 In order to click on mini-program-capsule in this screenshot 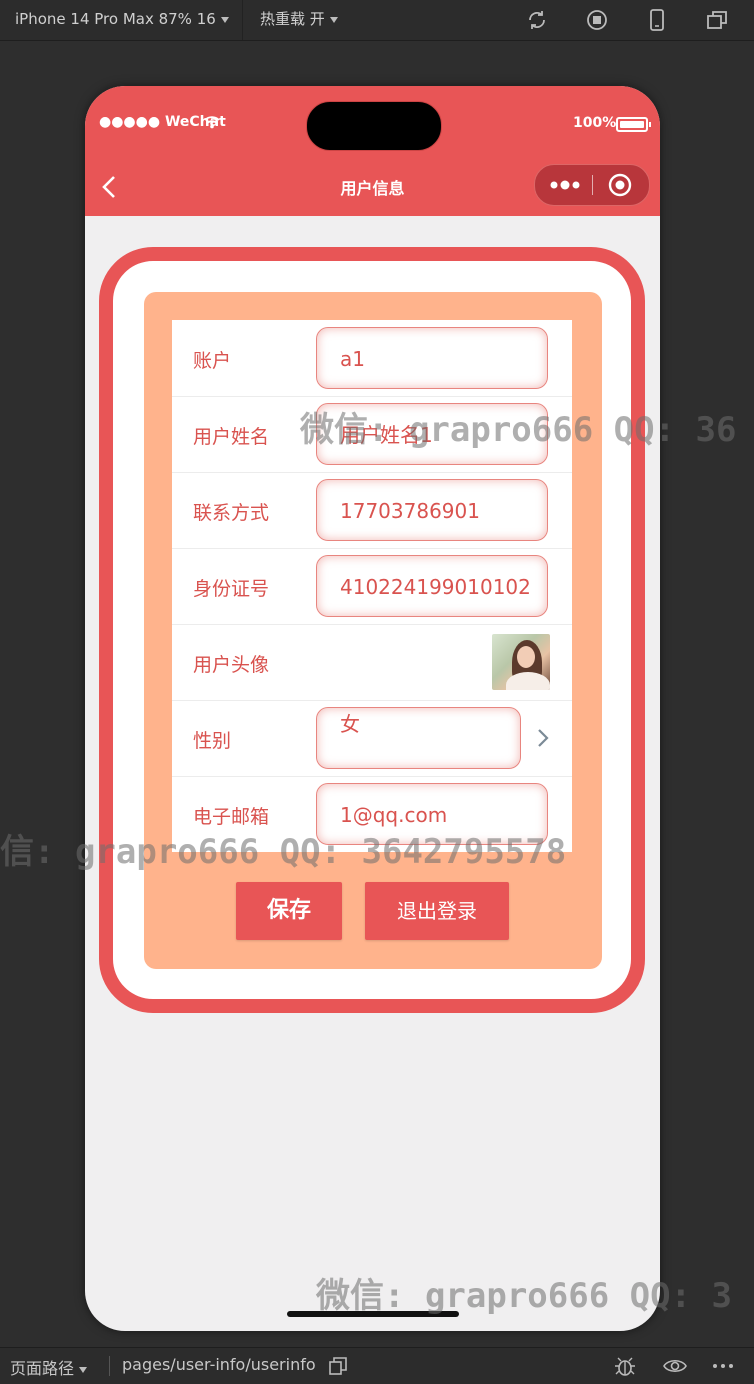, I will do `click(592, 185)`.